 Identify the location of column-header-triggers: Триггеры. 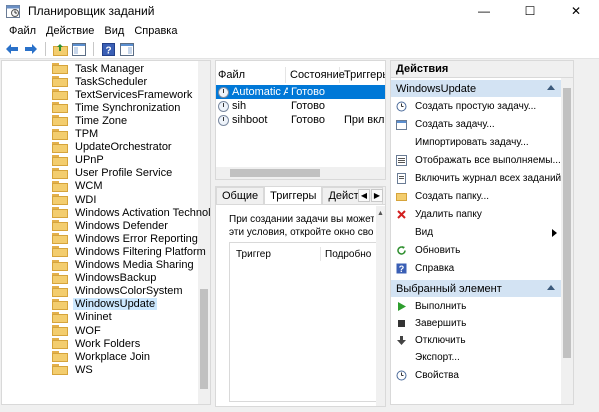
(363, 75).